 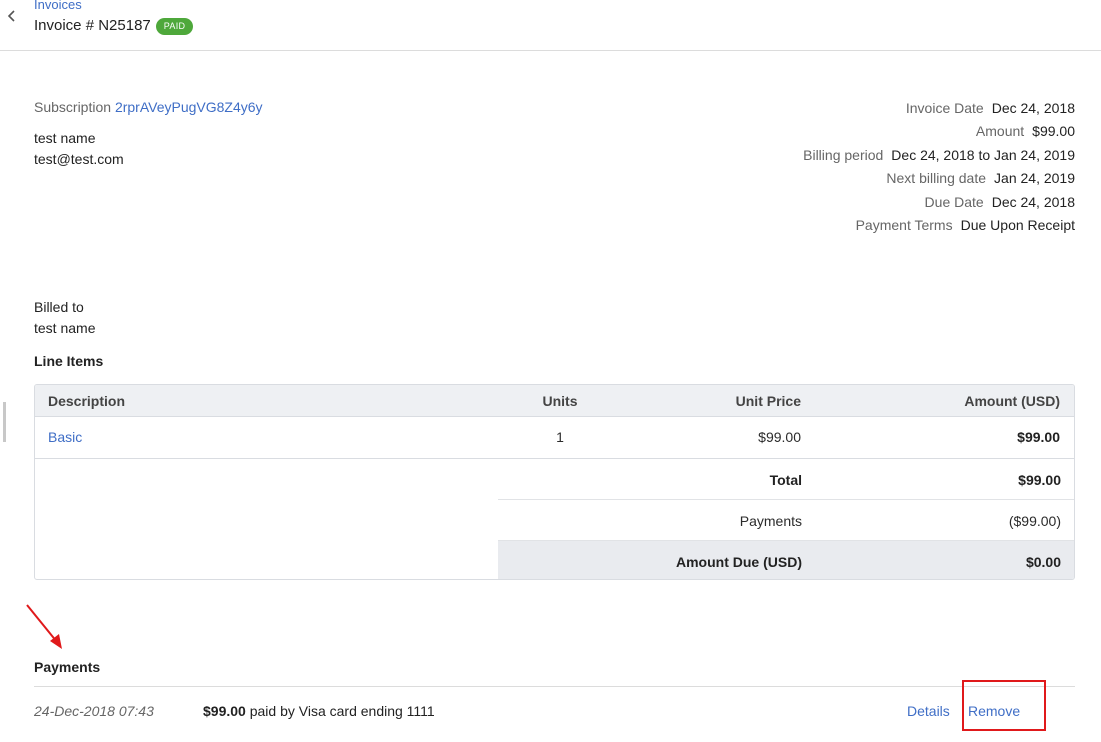 I want to click on col-units: Units, so click(x=560, y=401).